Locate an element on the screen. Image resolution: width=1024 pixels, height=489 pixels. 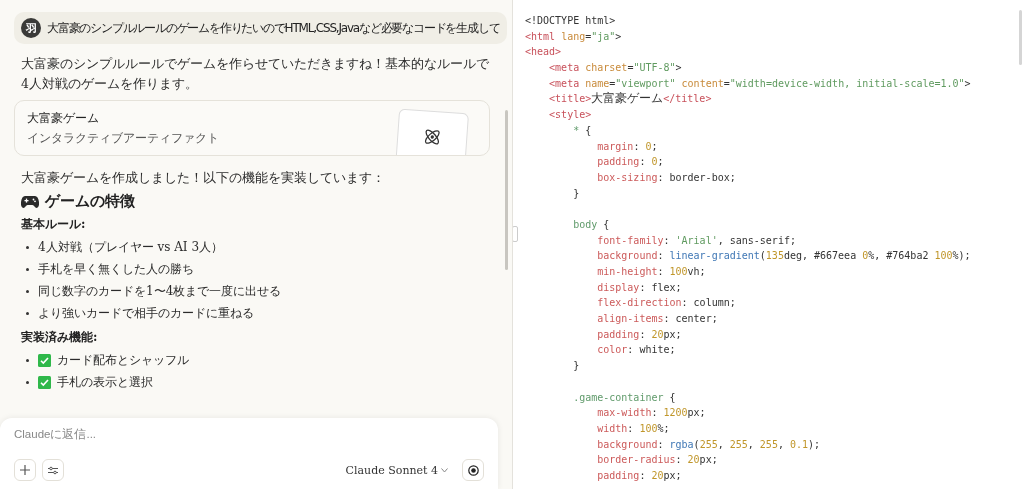
user-message-text: 大富豪のシンプルルールのゲームを作りたいのでHTML,CSS,Javaなど必要なコードを生成して is located at coordinates (273, 28).